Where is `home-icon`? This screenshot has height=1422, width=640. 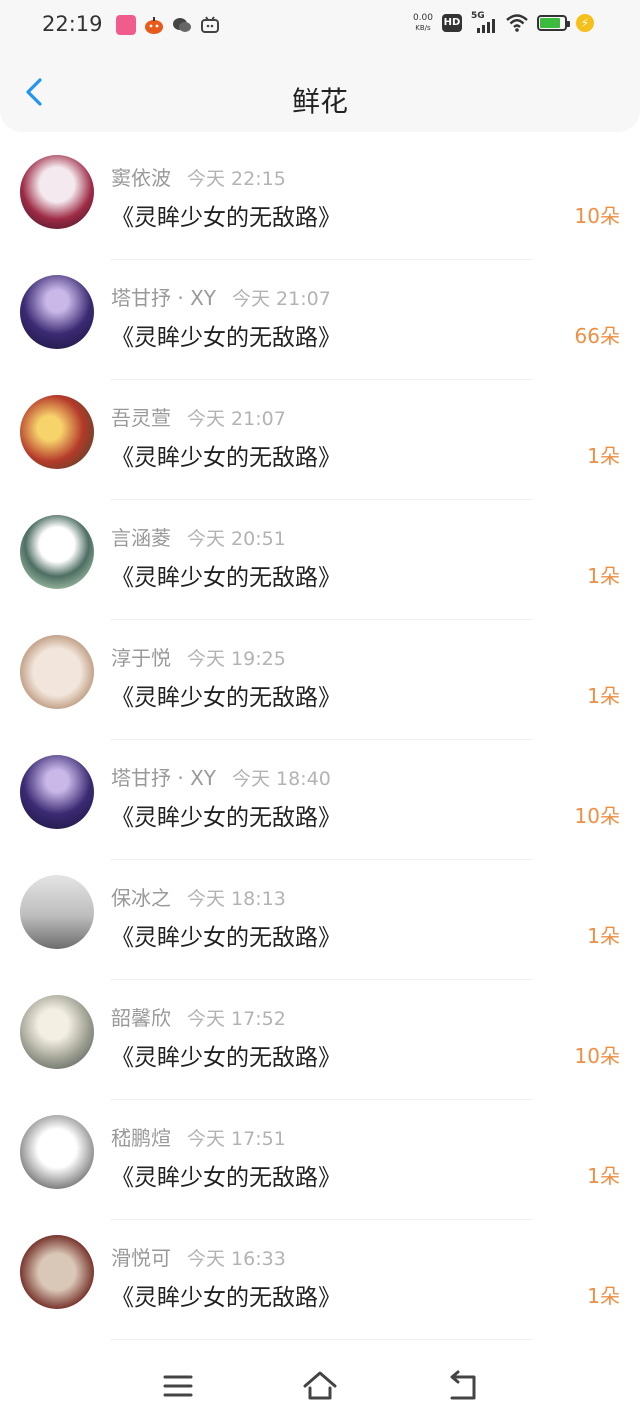
home-icon is located at coordinates (320, 1386).